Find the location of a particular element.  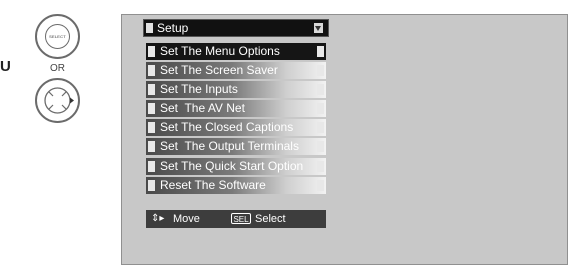

menu-item-label: Set The Inputs is located at coordinates (199, 89).